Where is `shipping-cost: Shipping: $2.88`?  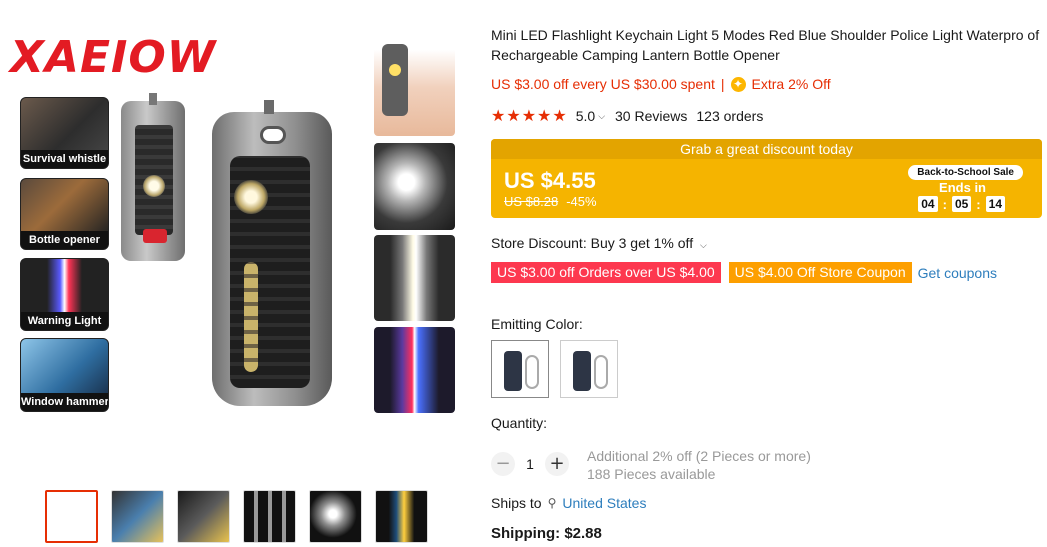 shipping-cost: Shipping: $2.88 is located at coordinates (546, 533).